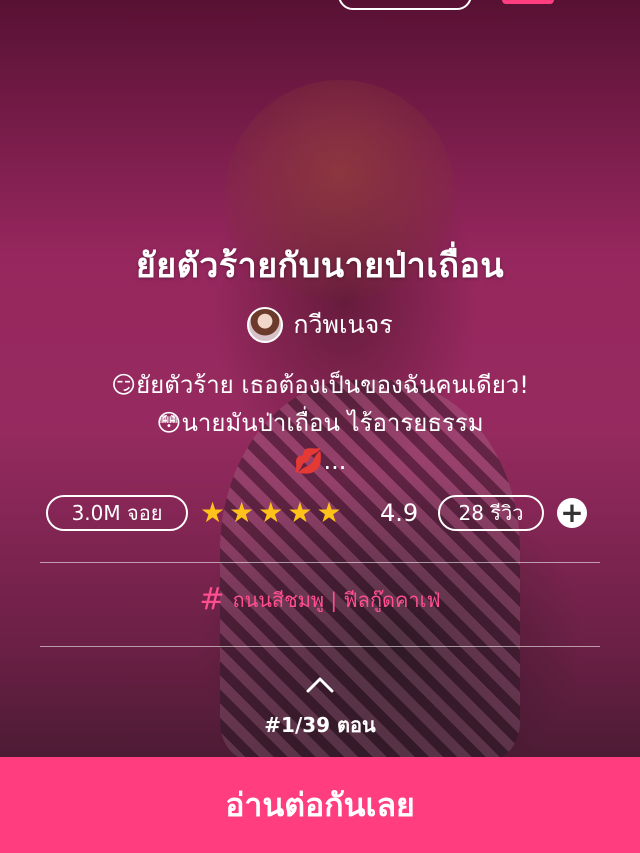 This screenshot has width=640, height=853. I want to click on star-rating: ★ ★ ★ ★ ★, so click(271, 513).